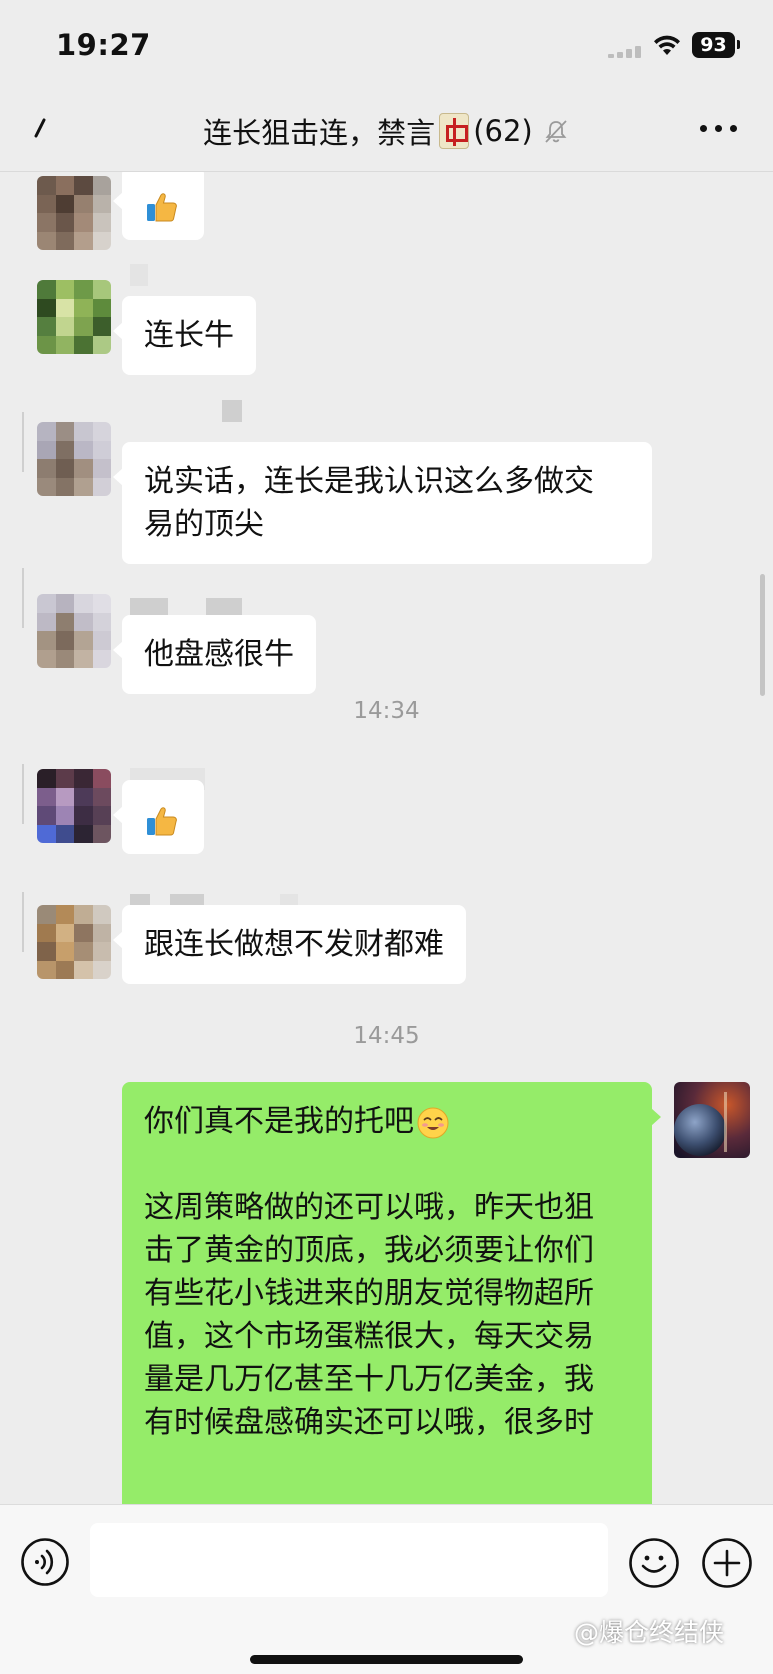 The height and width of the screenshot is (1674, 773). What do you see at coordinates (667, 45) in the screenshot?
I see `wifi-icon` at bounding box center [667, 45].